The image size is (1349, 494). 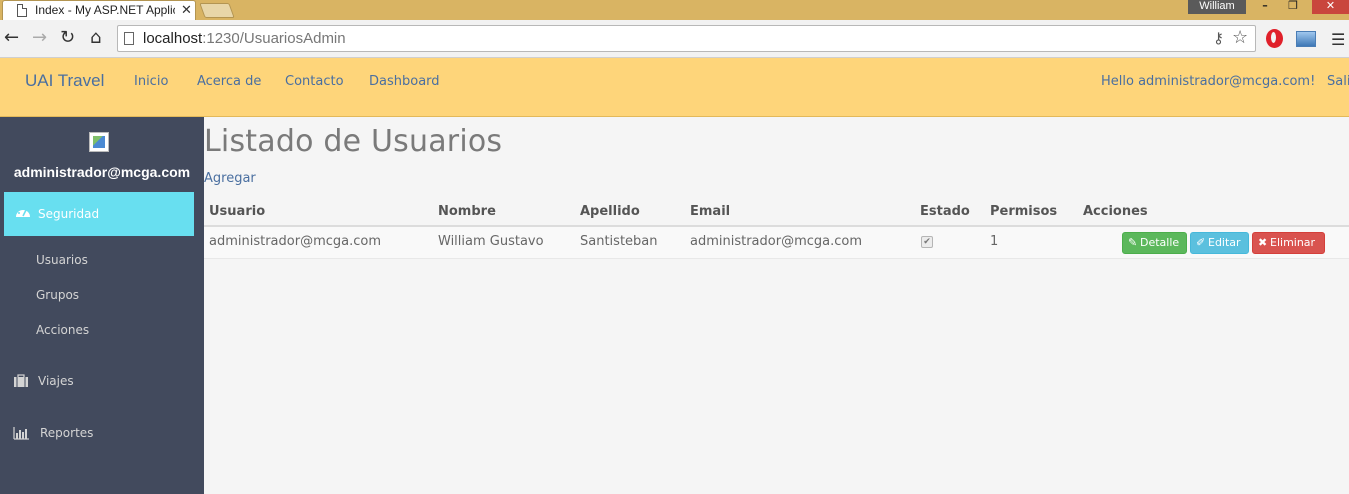 I want to click on back-arrow-icon: ←, so click(x=11, y=38).